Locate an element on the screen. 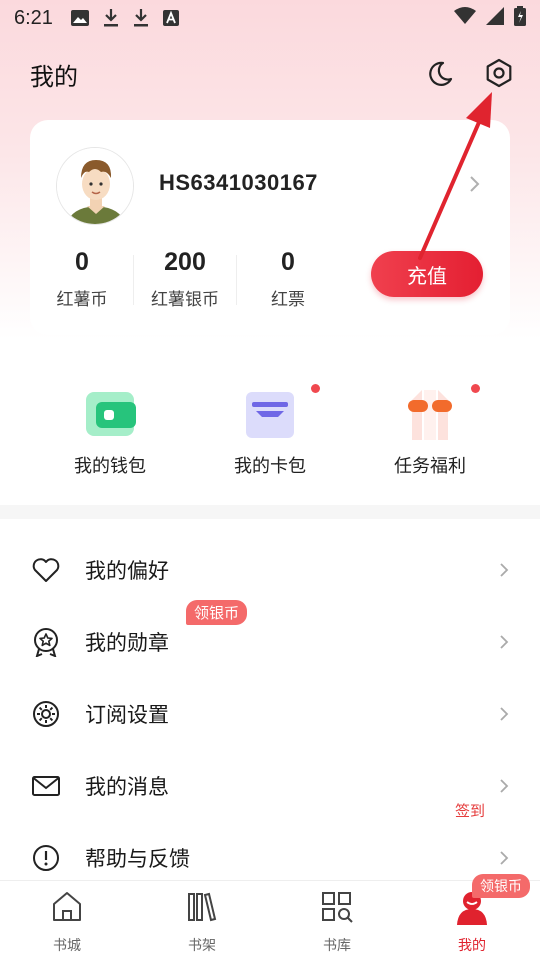 Image resolution: width=540 pixels, height=960 pixels. status-time: 6:21 is located at coordinates (33, 17).